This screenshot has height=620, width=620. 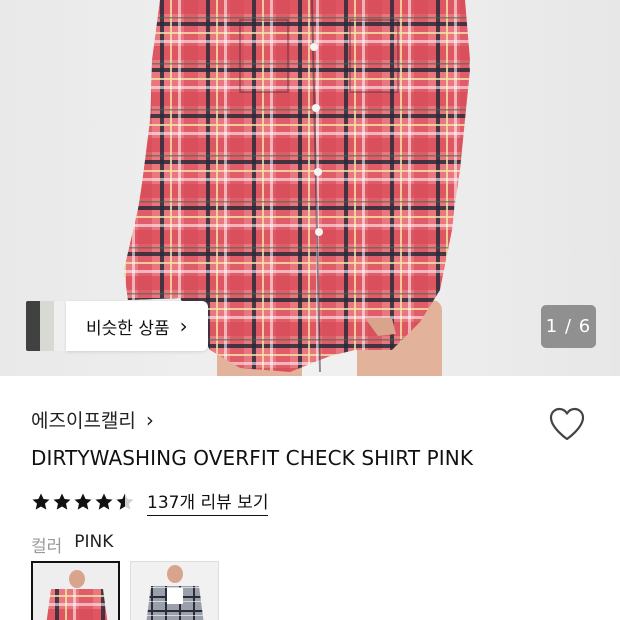 I want to click on color-label: 컬러, so click(x=47, y=547).